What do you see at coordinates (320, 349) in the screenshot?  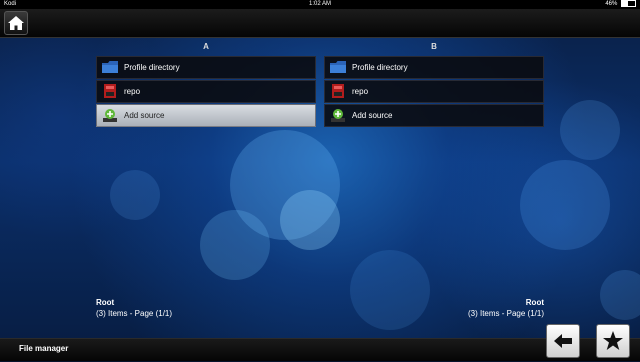 I see `bottom-bar: File manager` at bounding box center [320, 349].